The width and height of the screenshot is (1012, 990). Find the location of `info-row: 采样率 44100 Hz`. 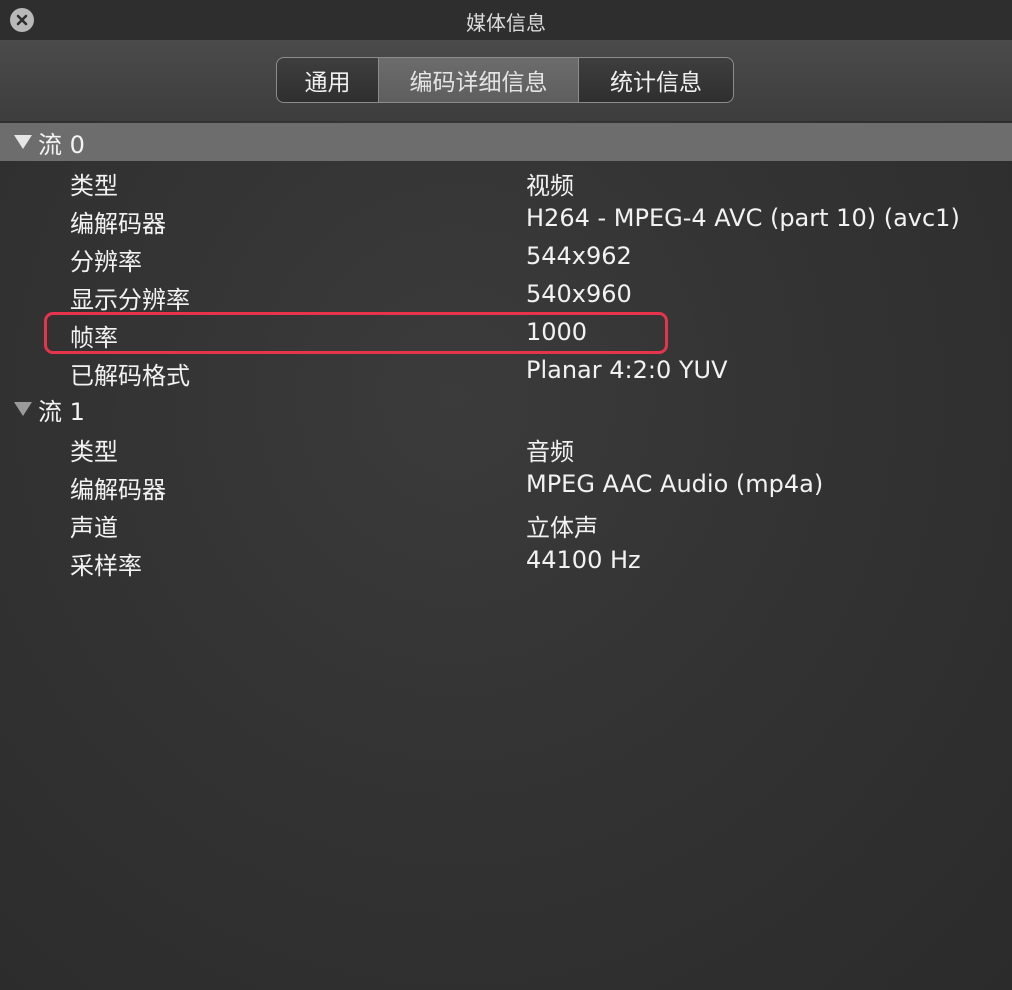

info-row: 采样率 44100 Hz is located at coordinates (506, 561).